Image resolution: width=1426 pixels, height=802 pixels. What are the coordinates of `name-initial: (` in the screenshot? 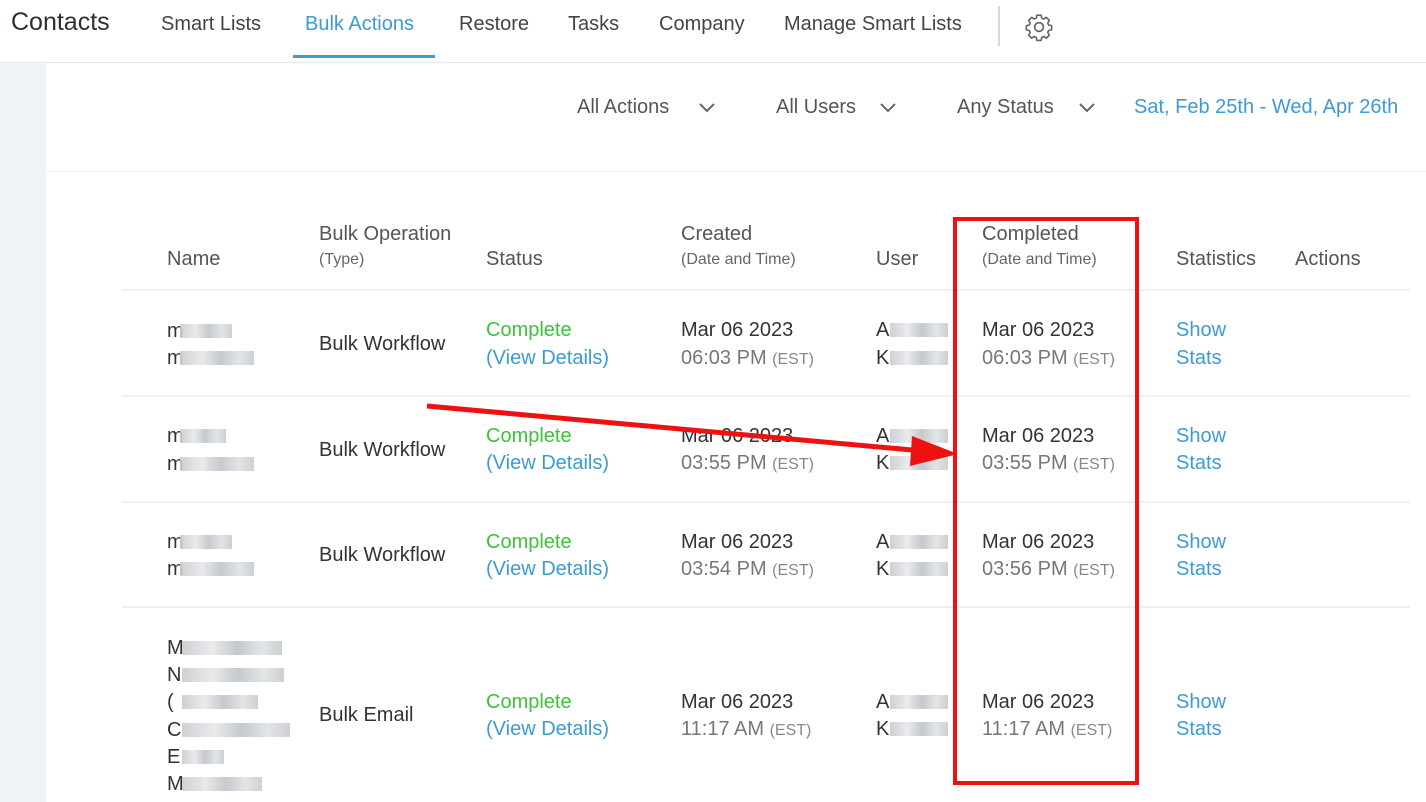 It's located at (170, 702).